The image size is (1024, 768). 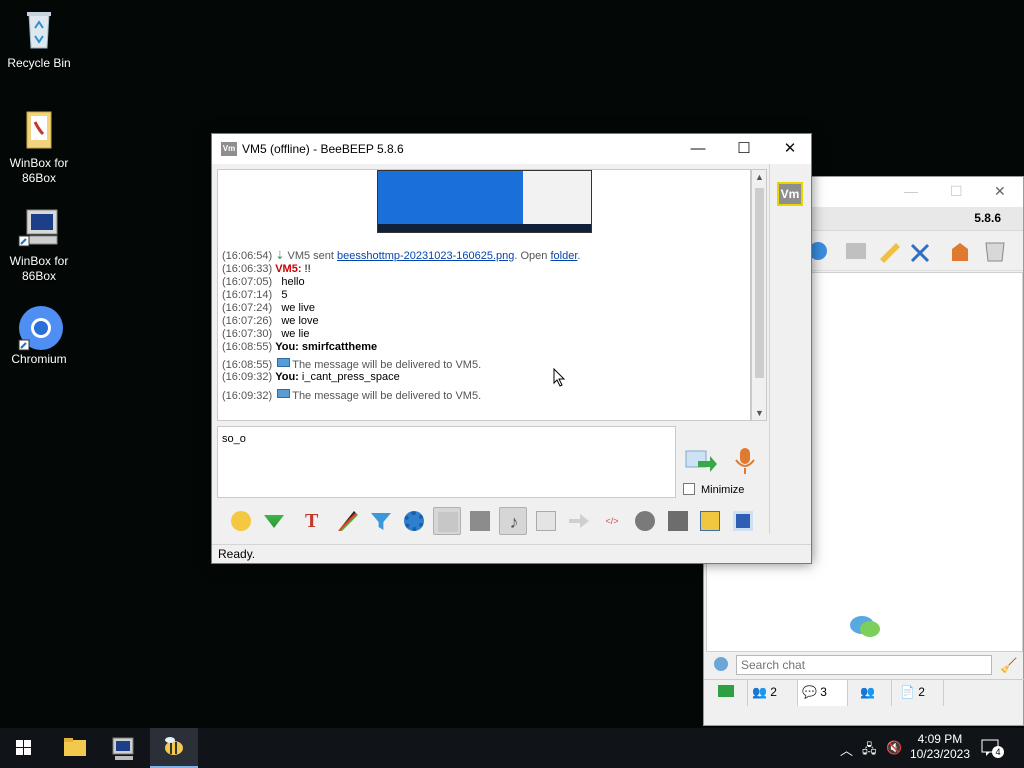 What do you see at coordinates (414, 521) in the screenshot?
I see `settings-button` at bounding box center [414, 521].